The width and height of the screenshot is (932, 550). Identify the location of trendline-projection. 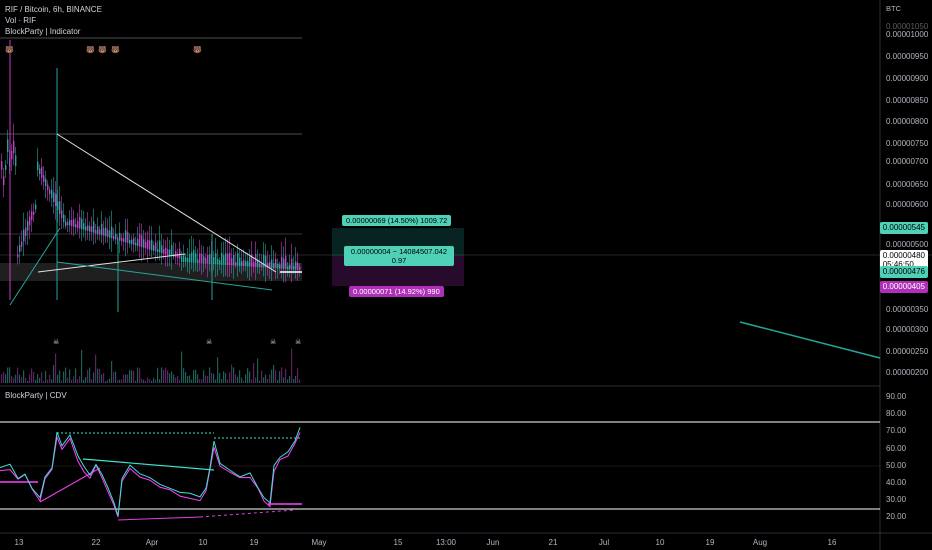
(810, 340).